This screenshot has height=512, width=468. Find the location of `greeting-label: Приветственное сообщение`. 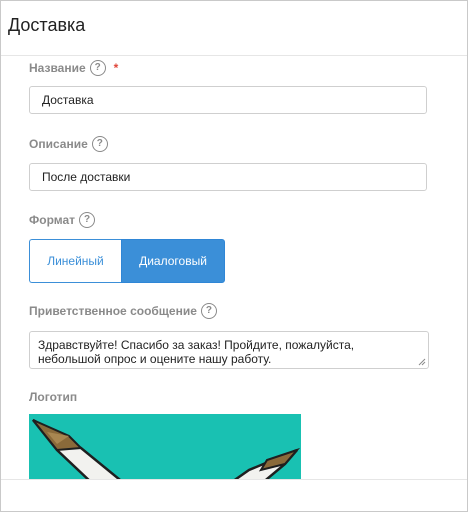

greeting-label: Приветственное сообщение is located at coordinates (113, 311).